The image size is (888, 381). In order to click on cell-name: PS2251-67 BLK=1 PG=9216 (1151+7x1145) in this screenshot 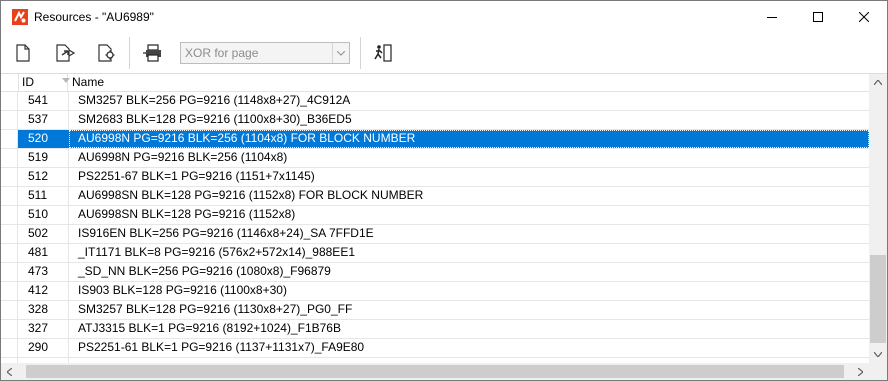, I will do `click(469, 177)`.